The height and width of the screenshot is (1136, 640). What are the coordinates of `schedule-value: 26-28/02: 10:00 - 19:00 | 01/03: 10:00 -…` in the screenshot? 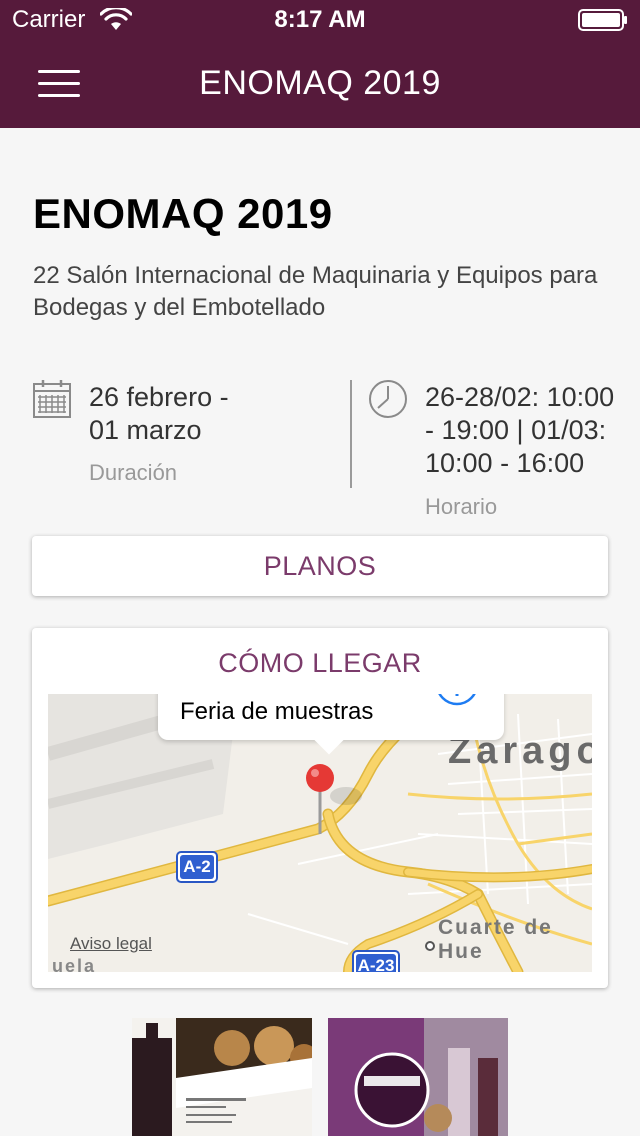 It's located at (532, 430).